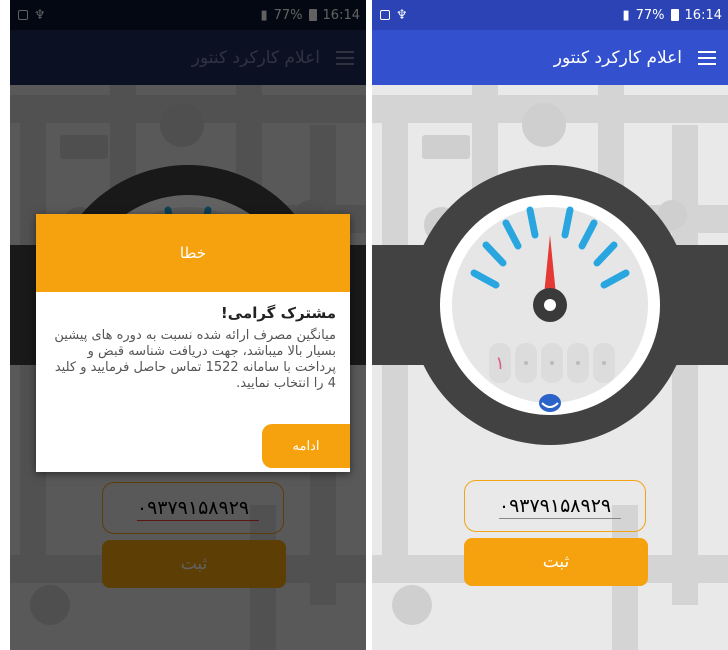 The image size is (728, 650). Describe the element at coordinates (402, 15) in the screenshot. I see `notification-icon: ♆` at that location.